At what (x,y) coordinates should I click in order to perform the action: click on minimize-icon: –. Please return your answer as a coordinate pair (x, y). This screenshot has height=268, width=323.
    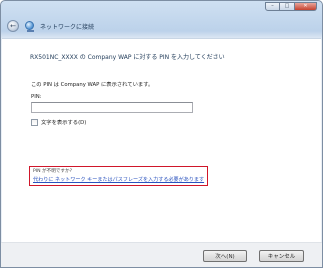
    Looking at the image, I should click on (272, 6).